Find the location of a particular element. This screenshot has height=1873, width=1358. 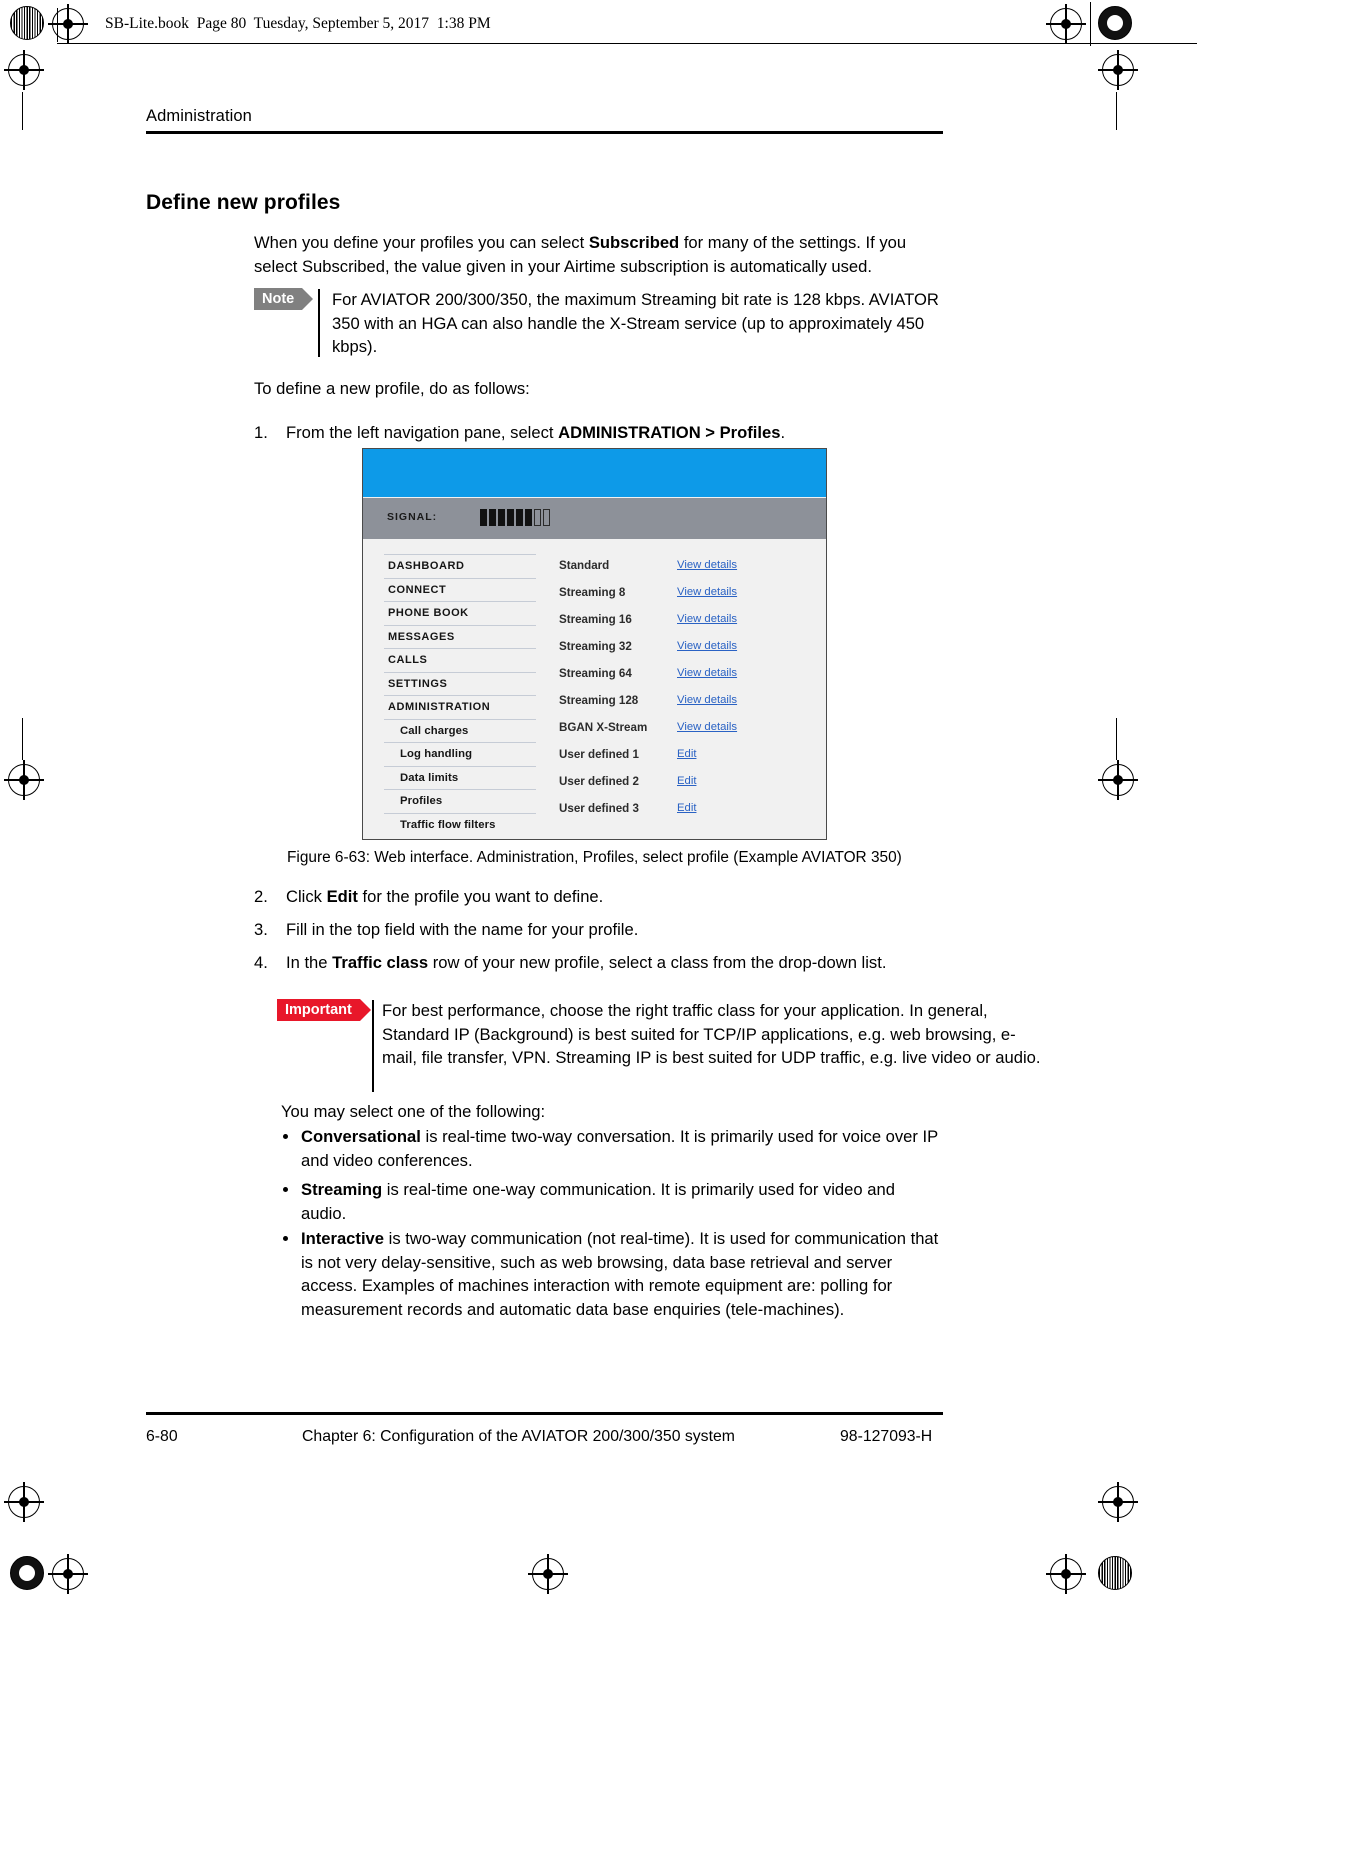

profile-row: User defined 3 Edit is located at coordinates (684, 813).